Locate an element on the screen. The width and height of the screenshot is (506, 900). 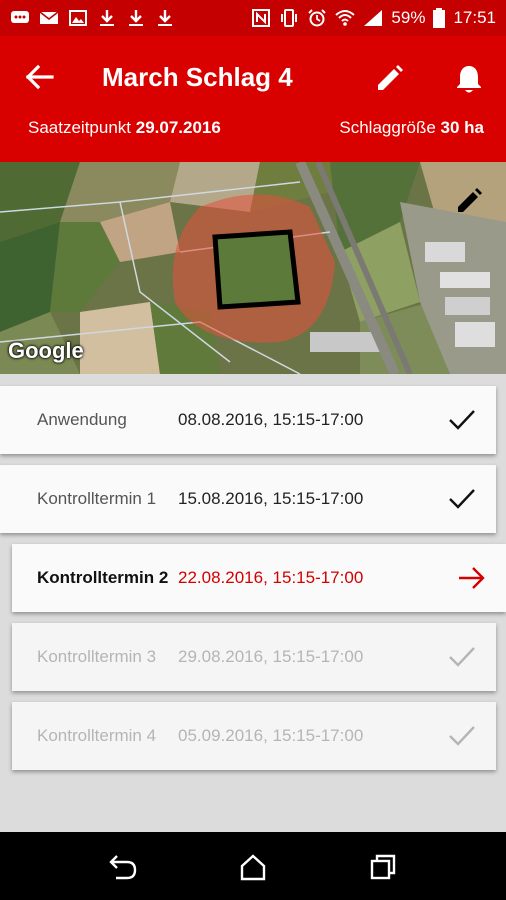
back-arrow-icon is located at coordinates (39, 77).